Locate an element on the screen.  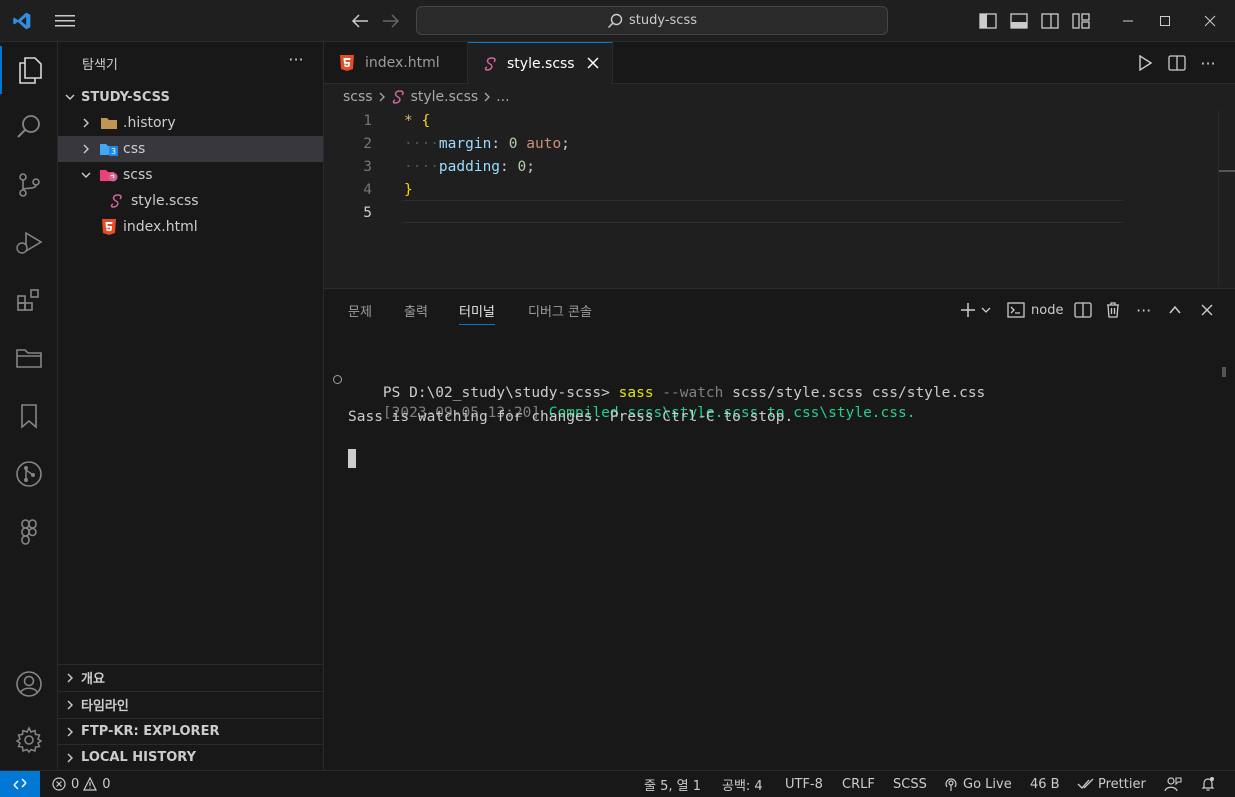
terminal-name: node is located at coordinates (1047, 310).